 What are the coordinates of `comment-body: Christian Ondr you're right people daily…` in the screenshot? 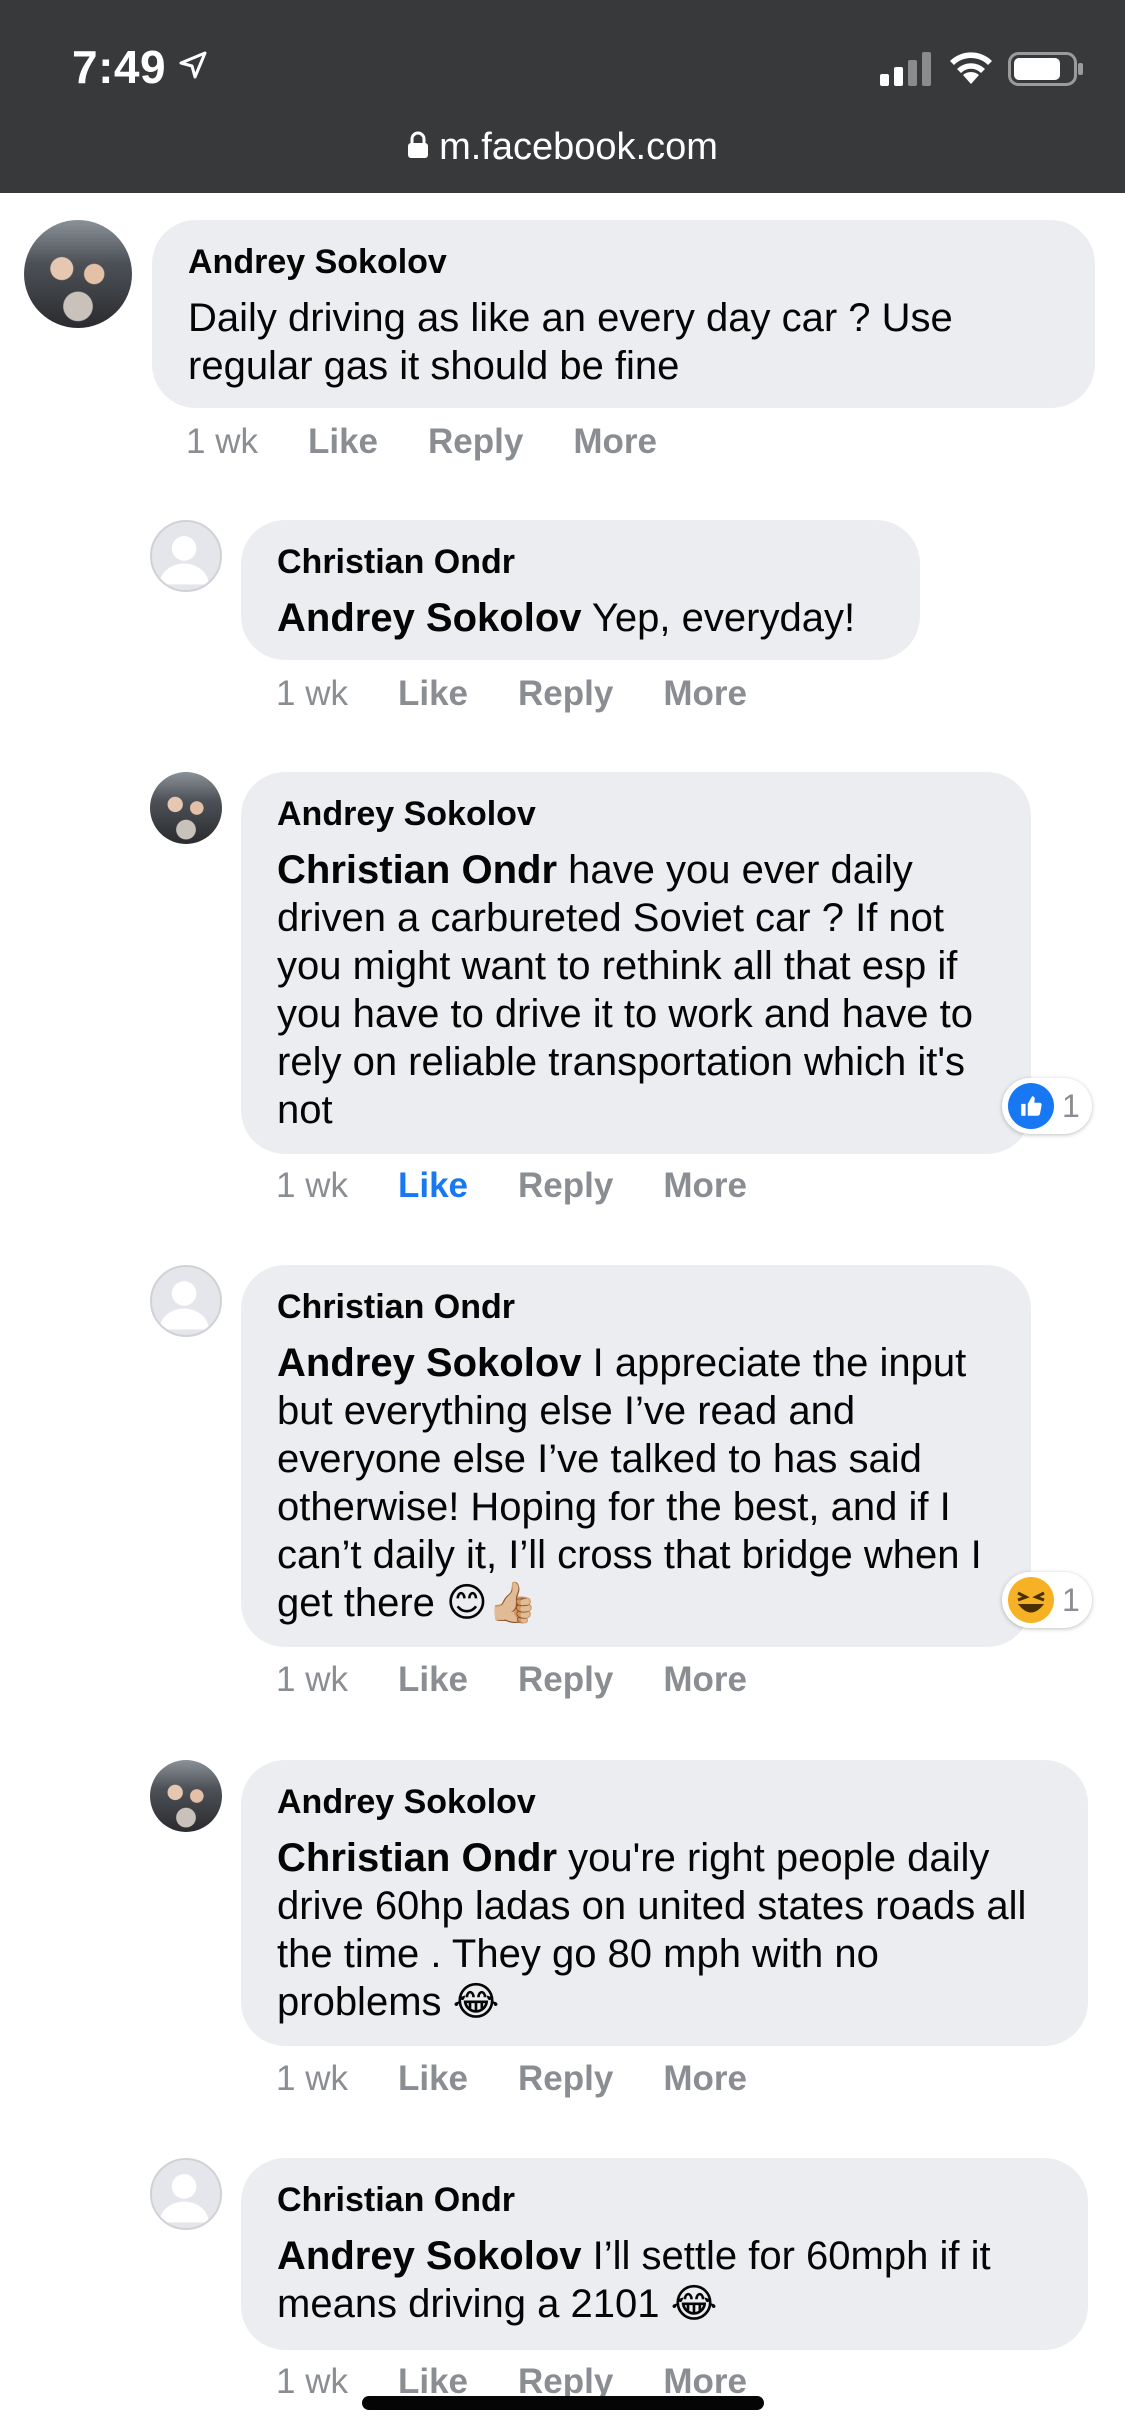 It's located at (664, 1930).